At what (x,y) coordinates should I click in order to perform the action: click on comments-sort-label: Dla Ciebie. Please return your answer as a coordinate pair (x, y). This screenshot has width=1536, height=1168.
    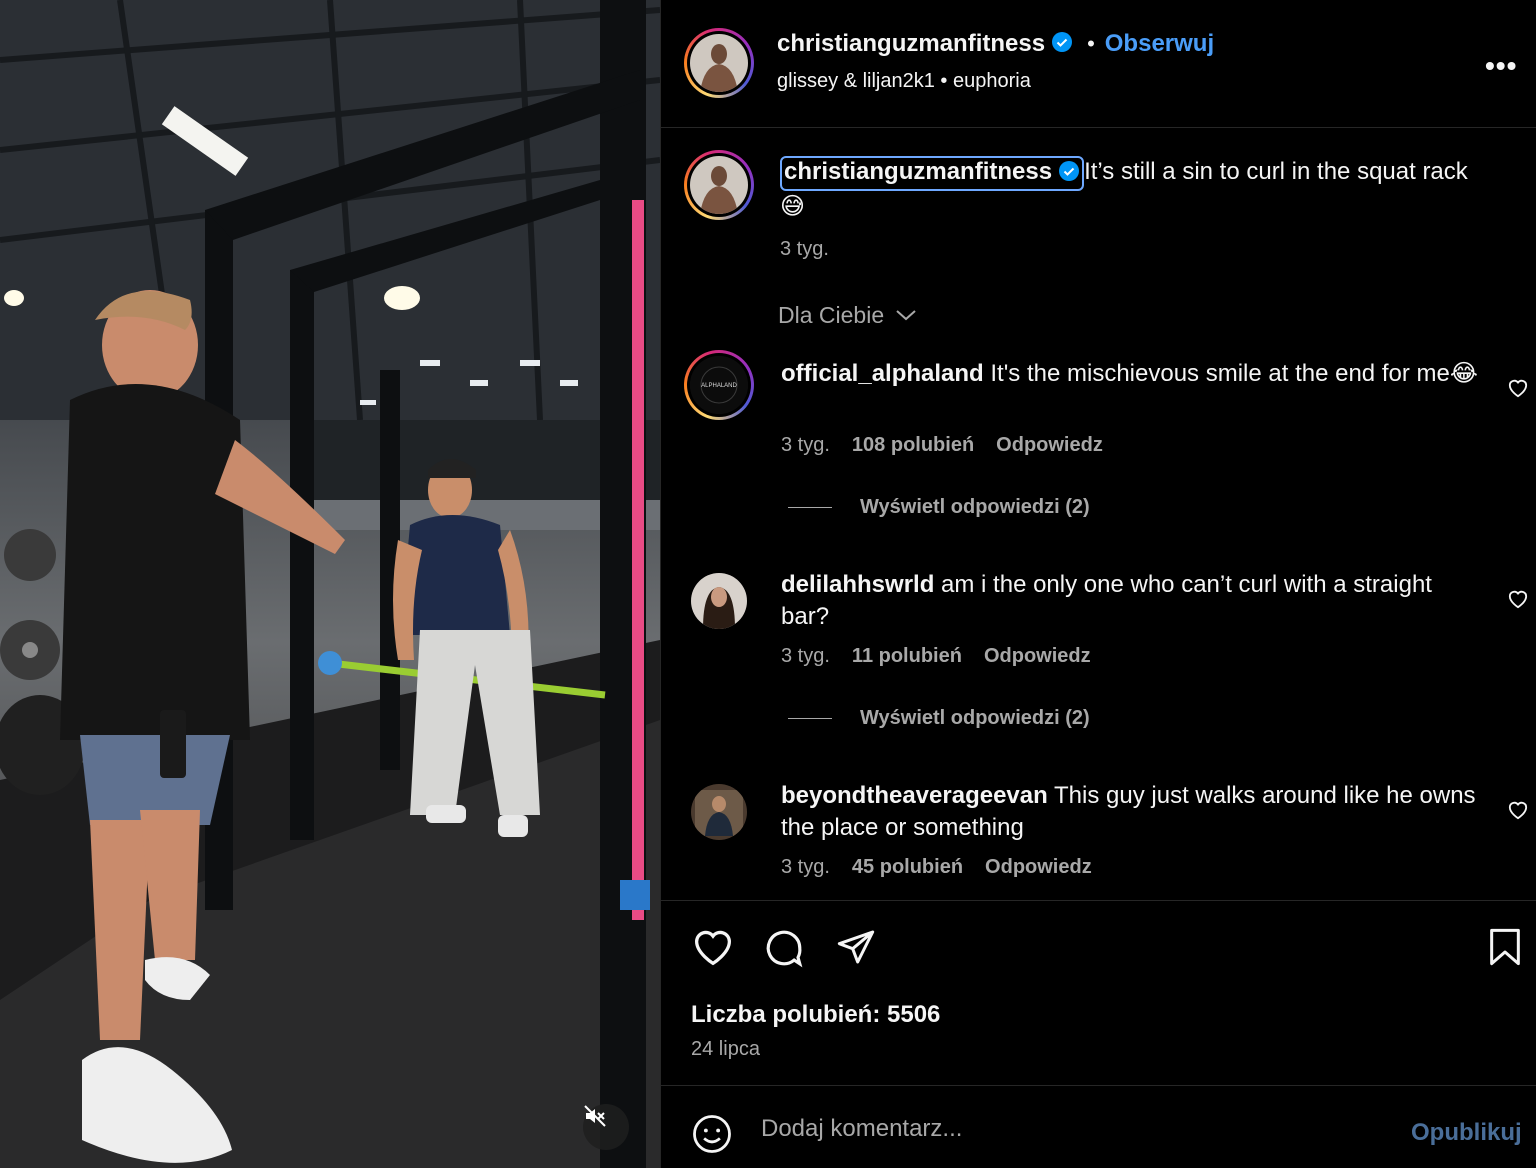
    Looking at the image, I should click on (831, 315).